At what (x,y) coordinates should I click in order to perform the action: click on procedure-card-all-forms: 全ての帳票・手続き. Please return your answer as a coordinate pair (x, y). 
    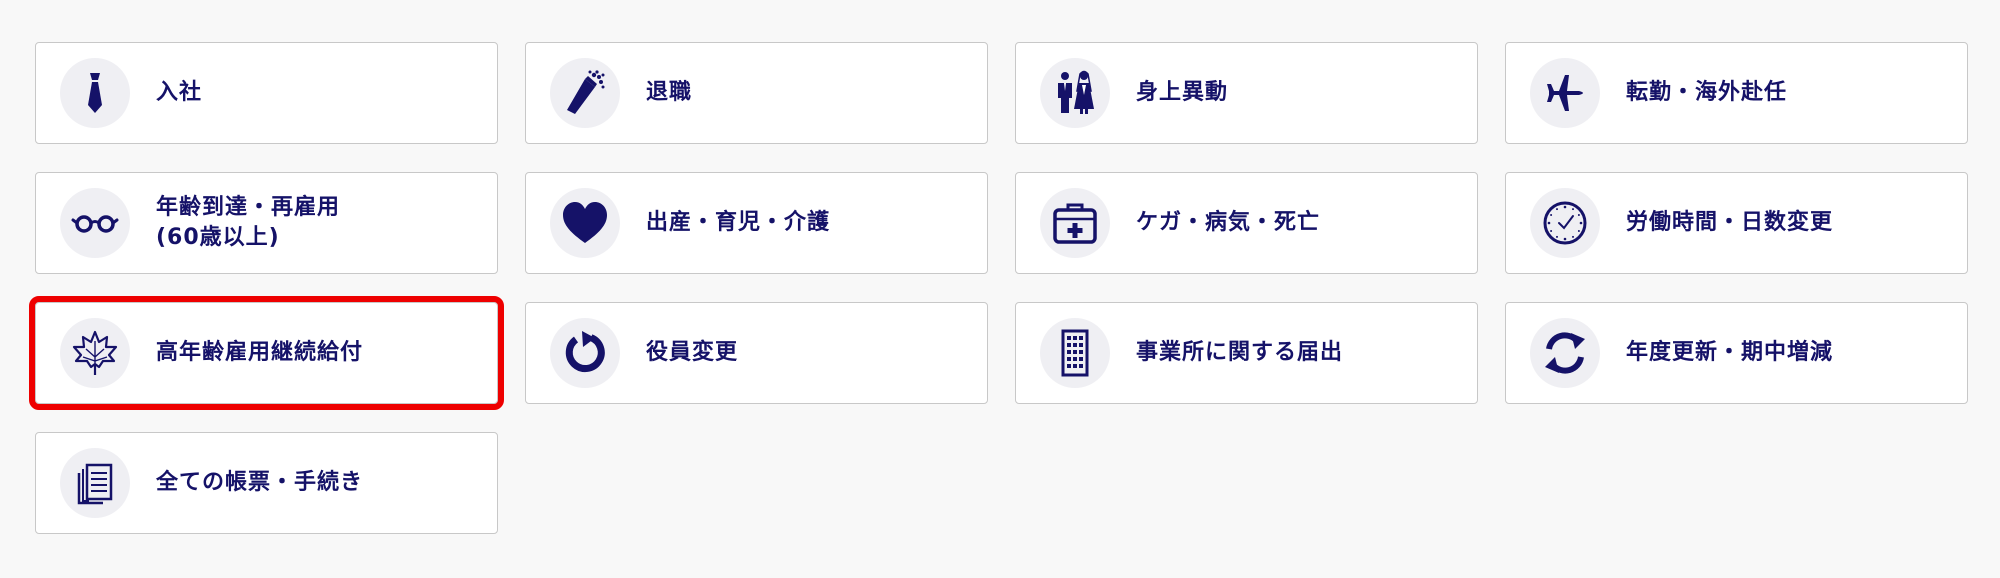
    Looking at the image, I should click on (266, 483).